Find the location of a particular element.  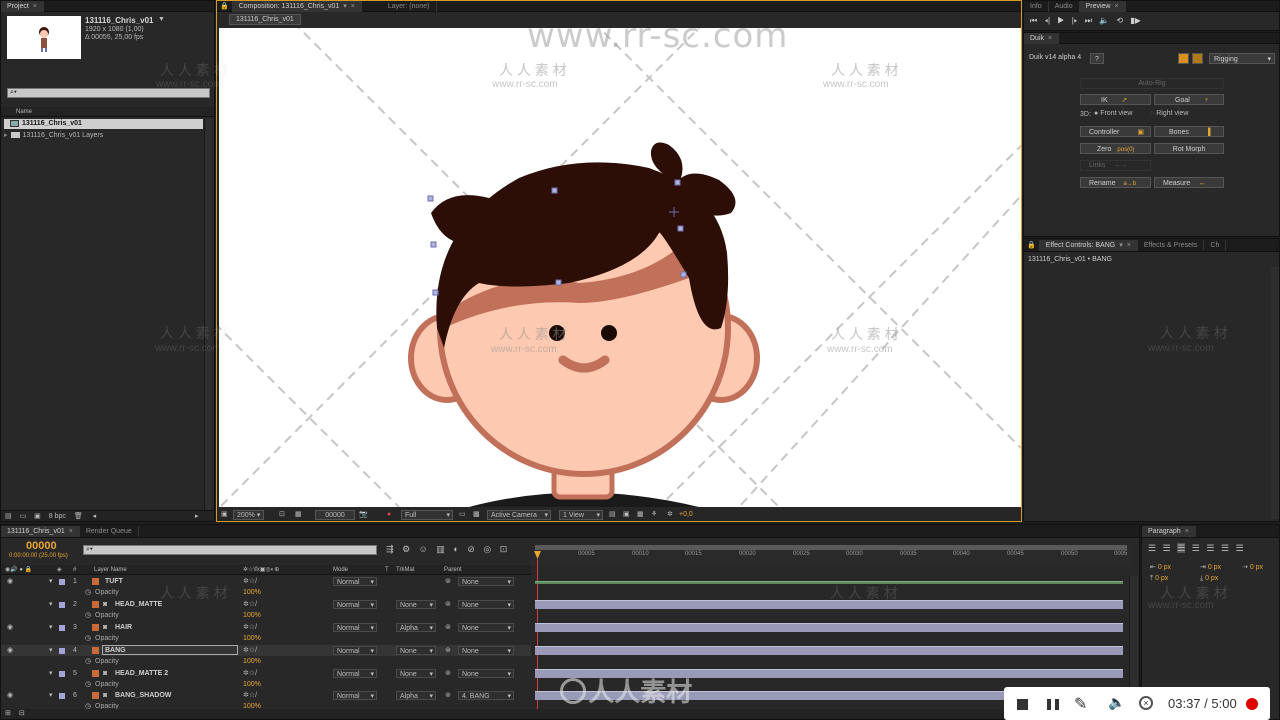

draft-3d-icon: ⚙ is located at coordinates (406, 549).